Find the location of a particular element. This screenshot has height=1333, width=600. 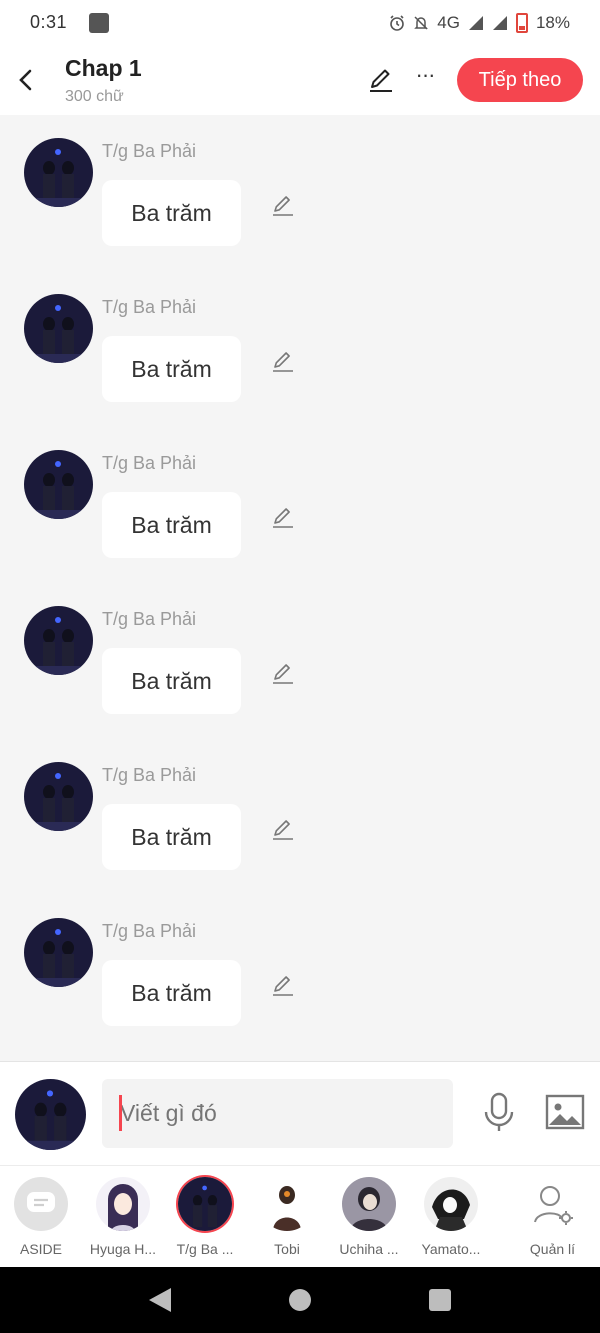

app-notification-icon is located at coordinates (99, 22).